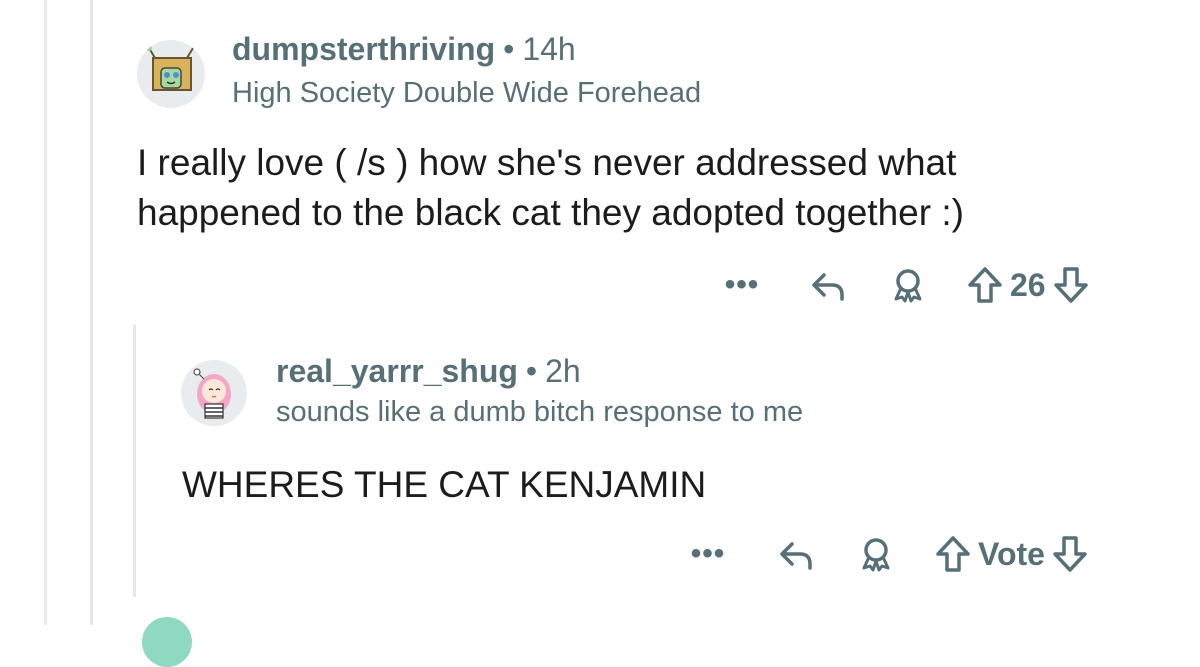 Image resolution: width=1200 pixels, height=667 pixels. Describe the element at coordinates (540, 412) in the screenshot. I see `user-flair: sounds like a dumb bitch response to me` at that location.